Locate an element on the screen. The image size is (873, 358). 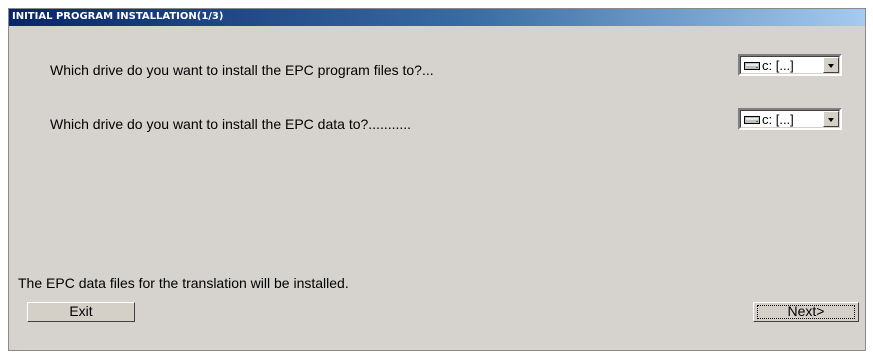
focus-rectangle is located at coordinates (806, 312).